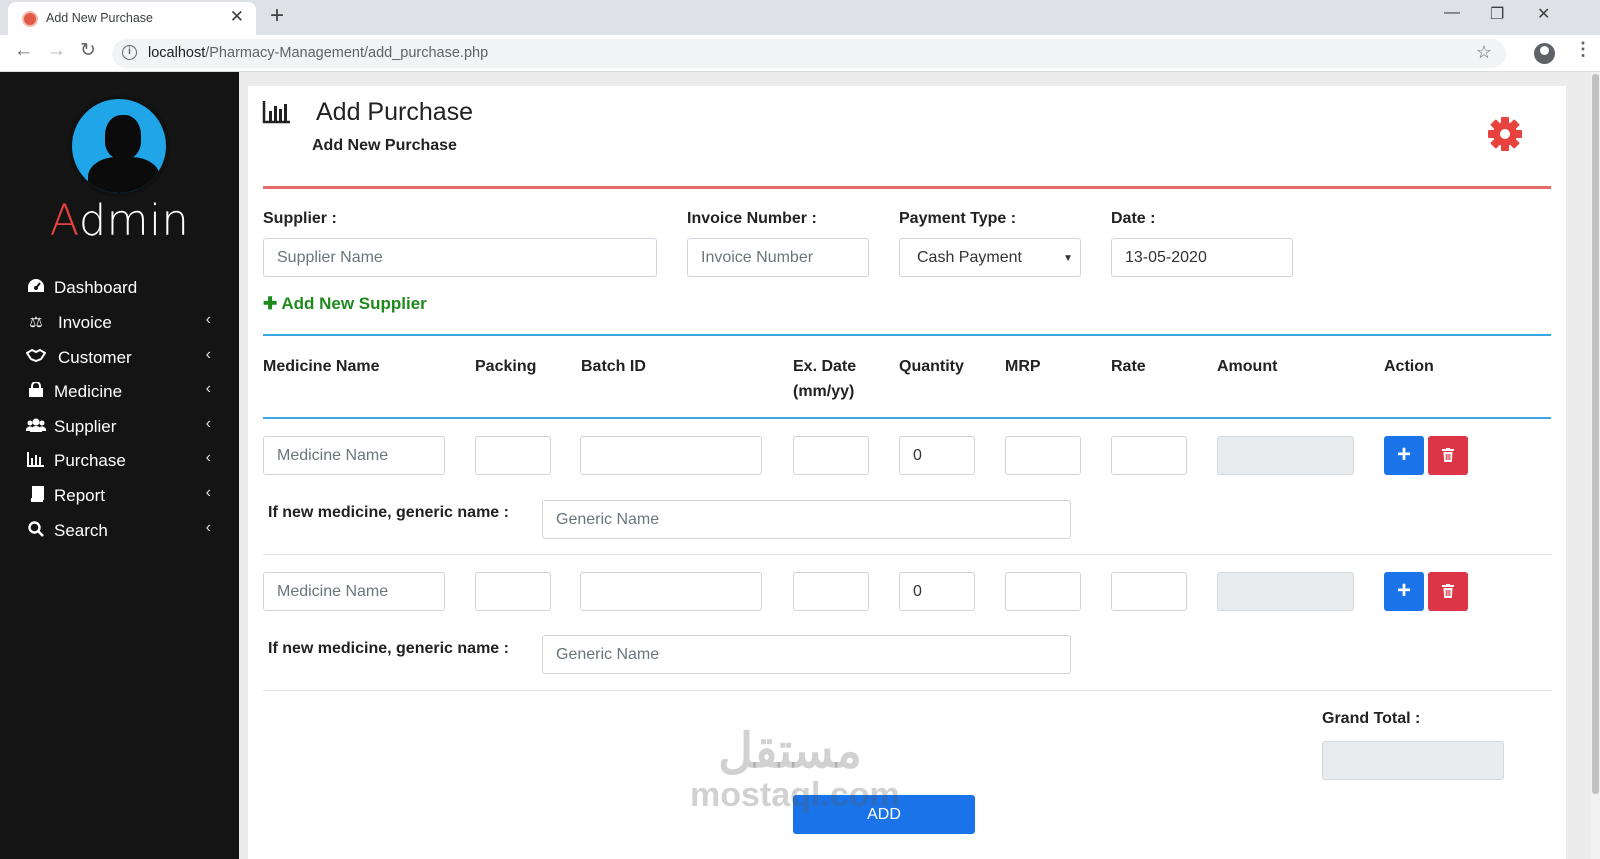 This screenshot has width=1600, height=859. I want to click on sidebar-item-label: Dashboard, so click(96, 287).